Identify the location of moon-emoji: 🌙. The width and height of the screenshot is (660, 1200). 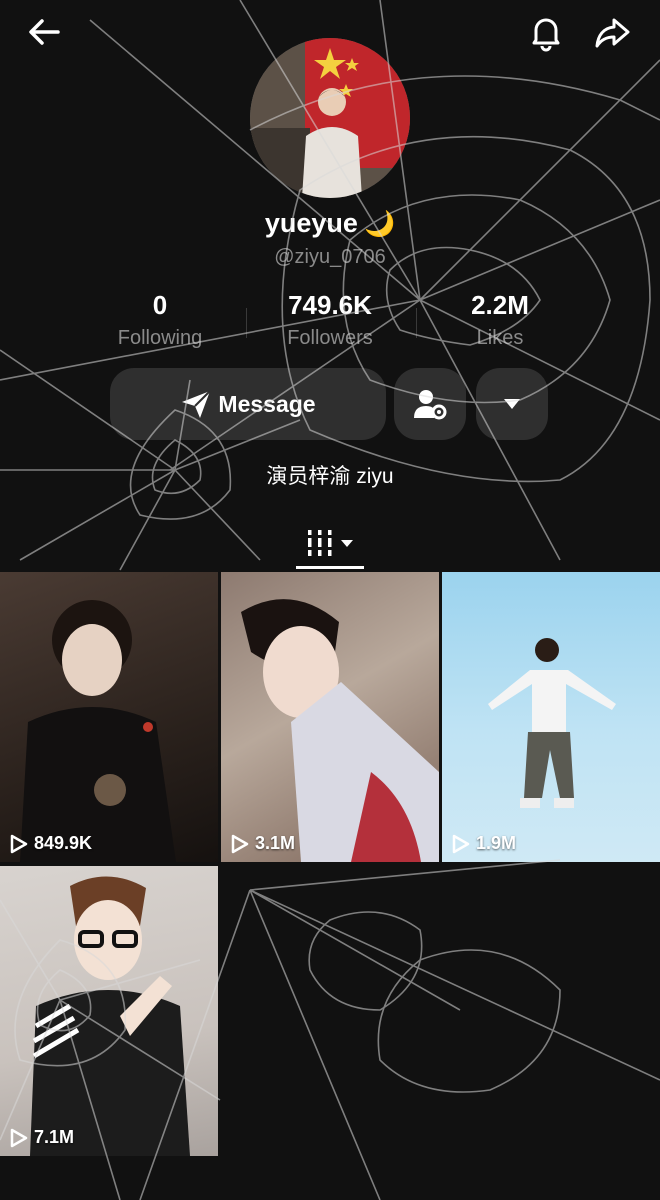
(379, 224).